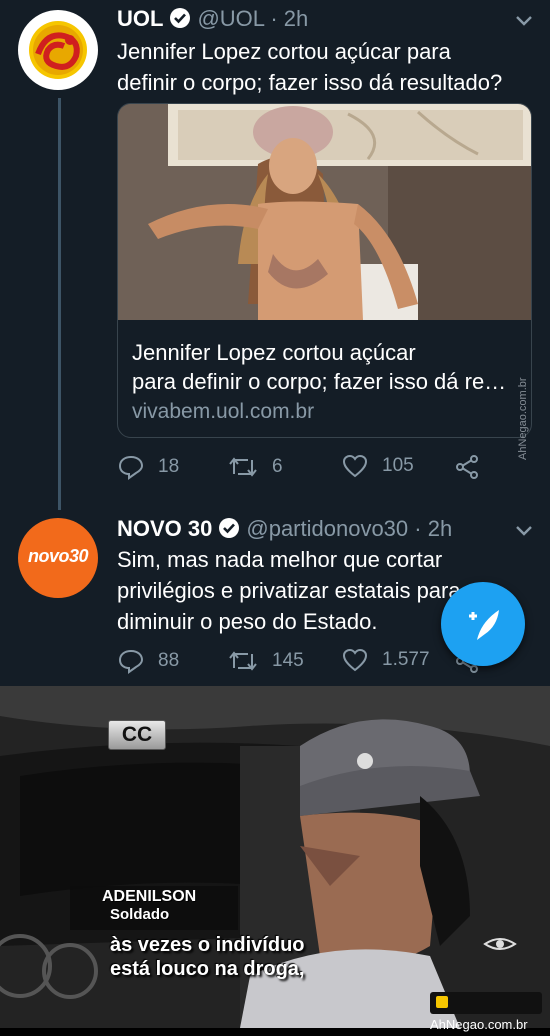 The image size is (550, 1036). I want to click on tweet-header: NOVO 30 @partidonovo30 · 2h, so click(284, 530).